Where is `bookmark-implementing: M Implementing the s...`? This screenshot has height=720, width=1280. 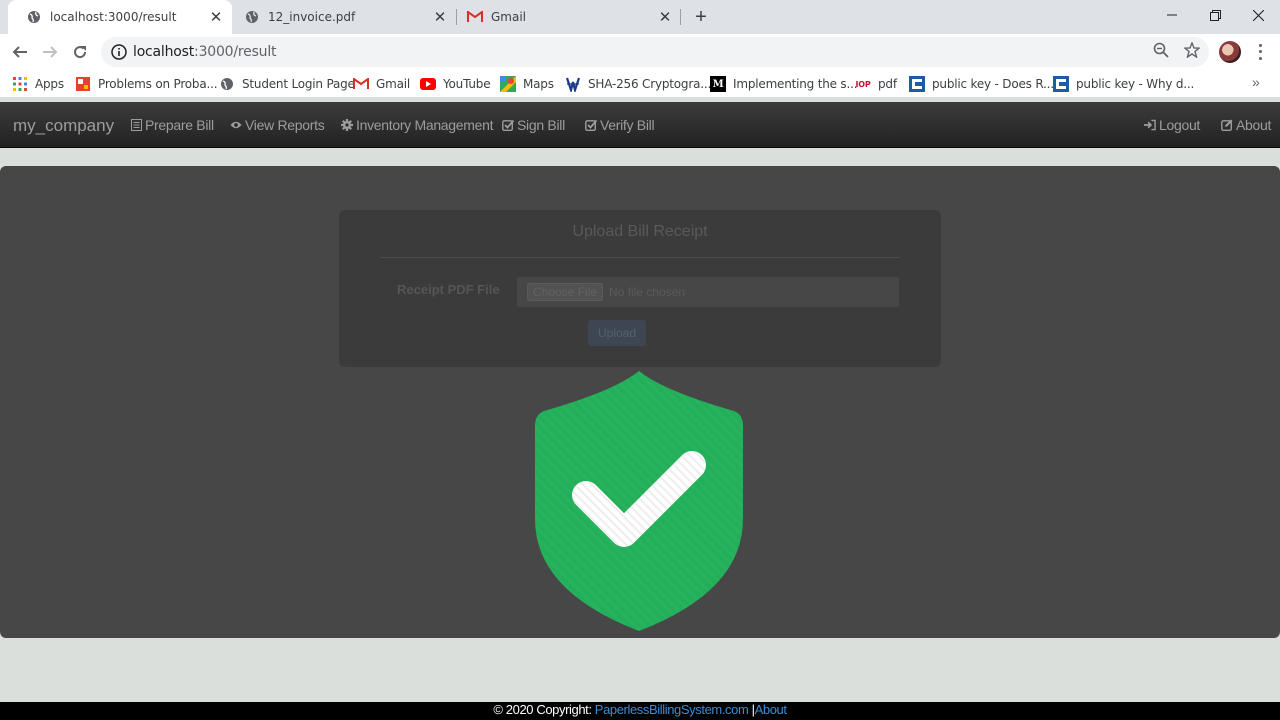 bookmark-implementing: M Implementing the s... is located at coordinates (784, 84).